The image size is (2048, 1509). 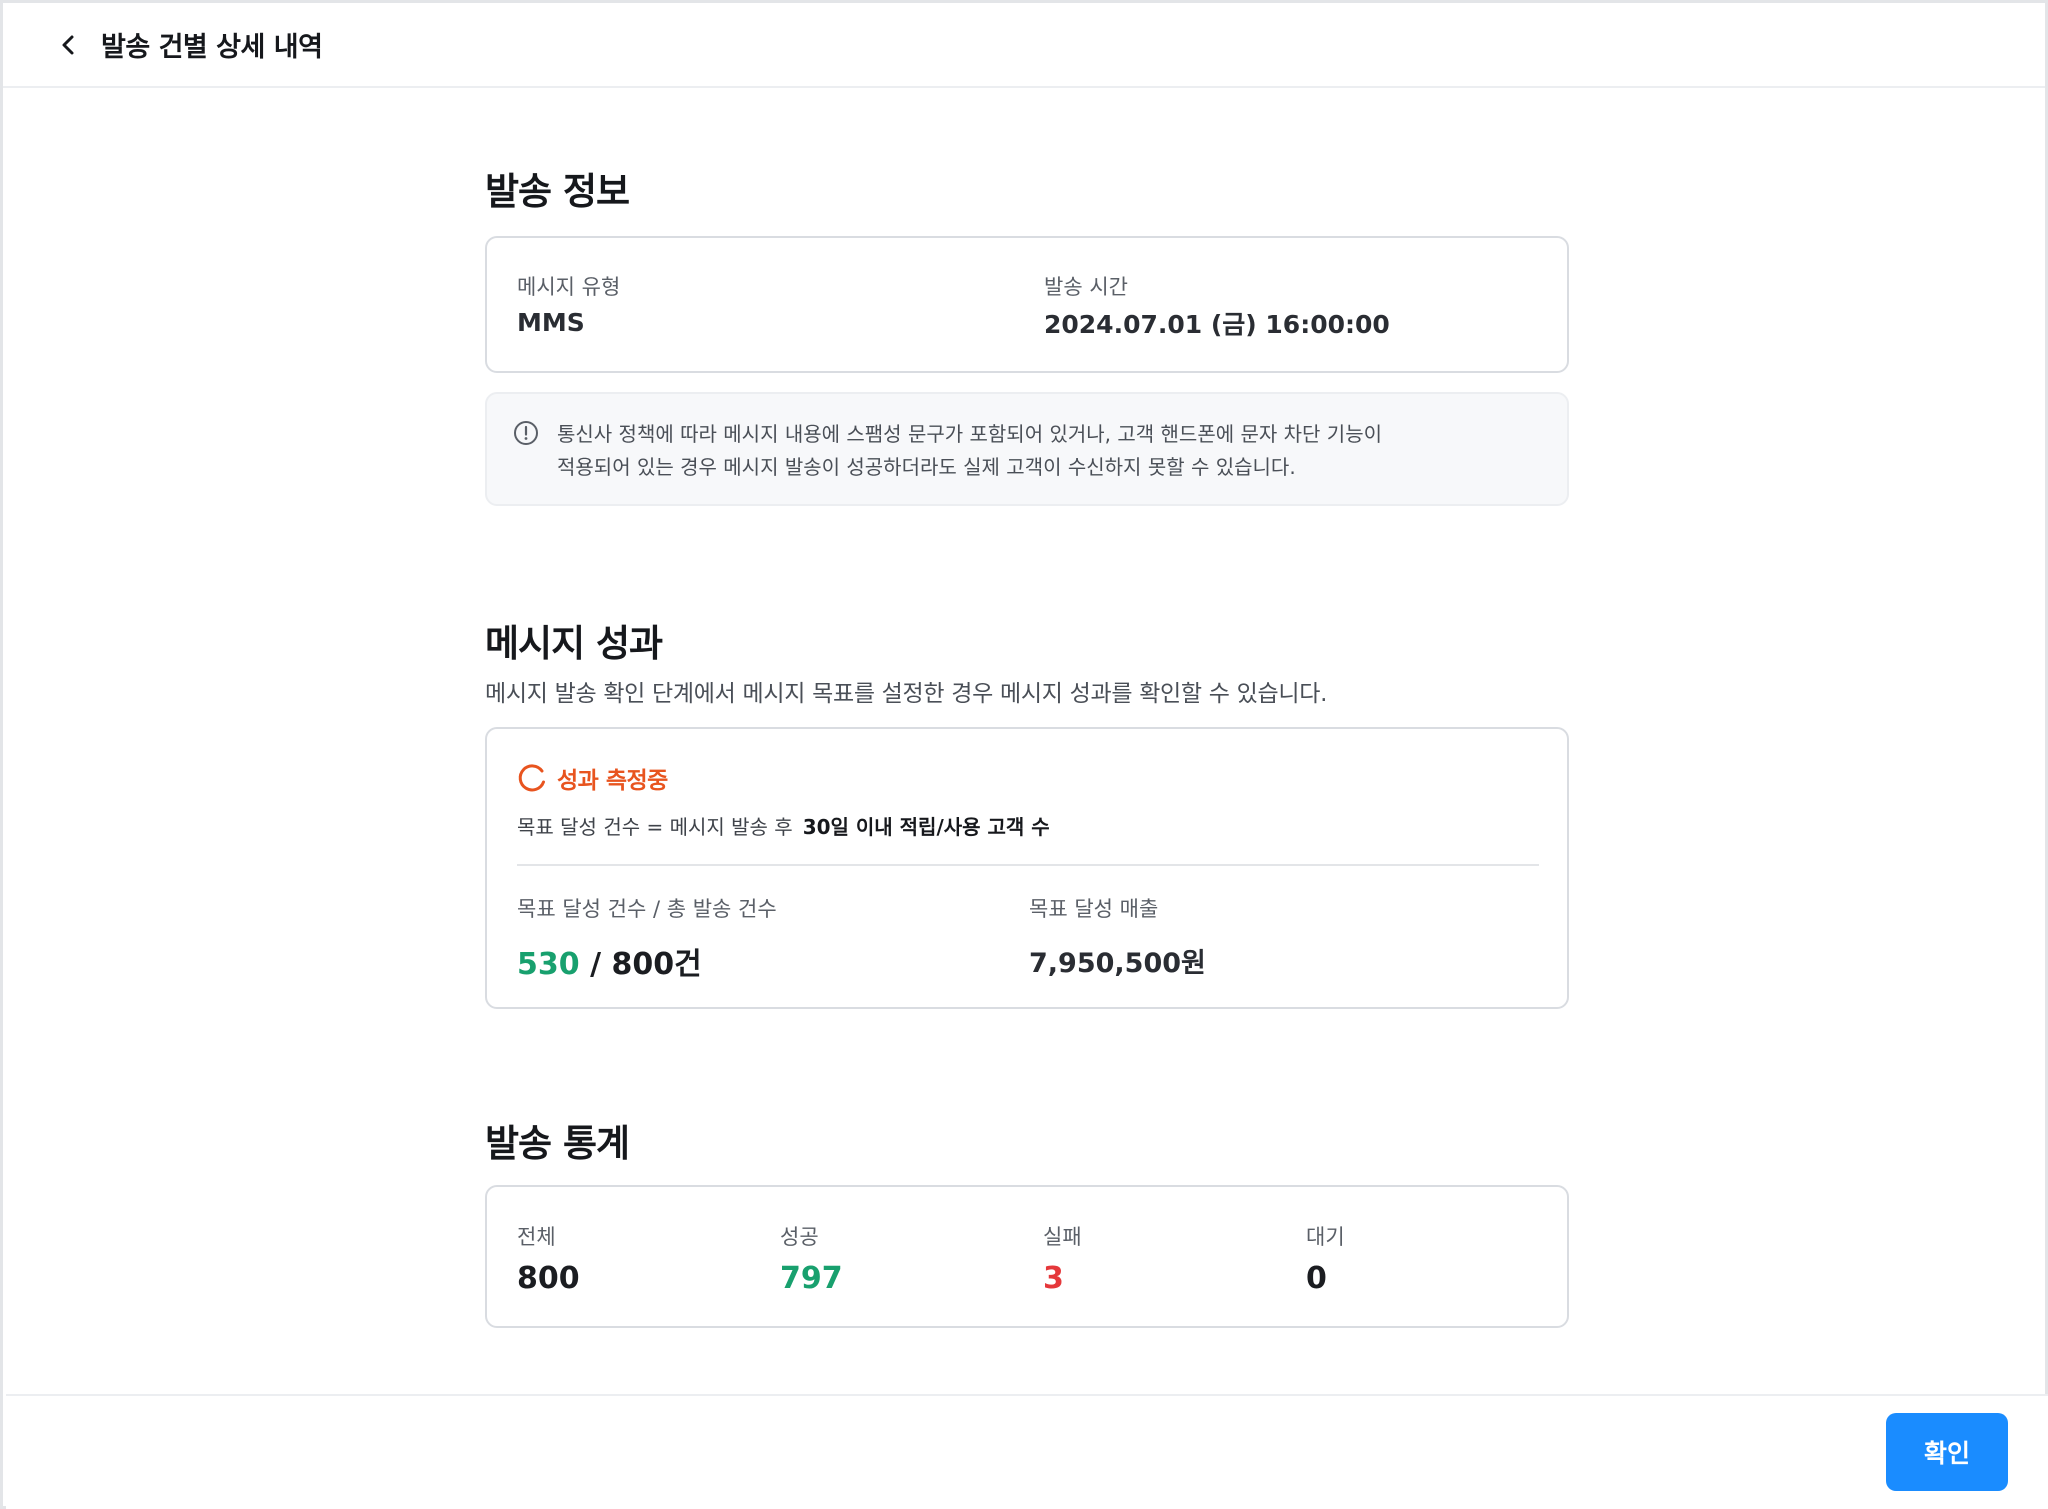 What do you see at coordinates (536, 1237) in the screenshot?
I see `stat-total-label: 전체` at bounding box center [536, 1237].